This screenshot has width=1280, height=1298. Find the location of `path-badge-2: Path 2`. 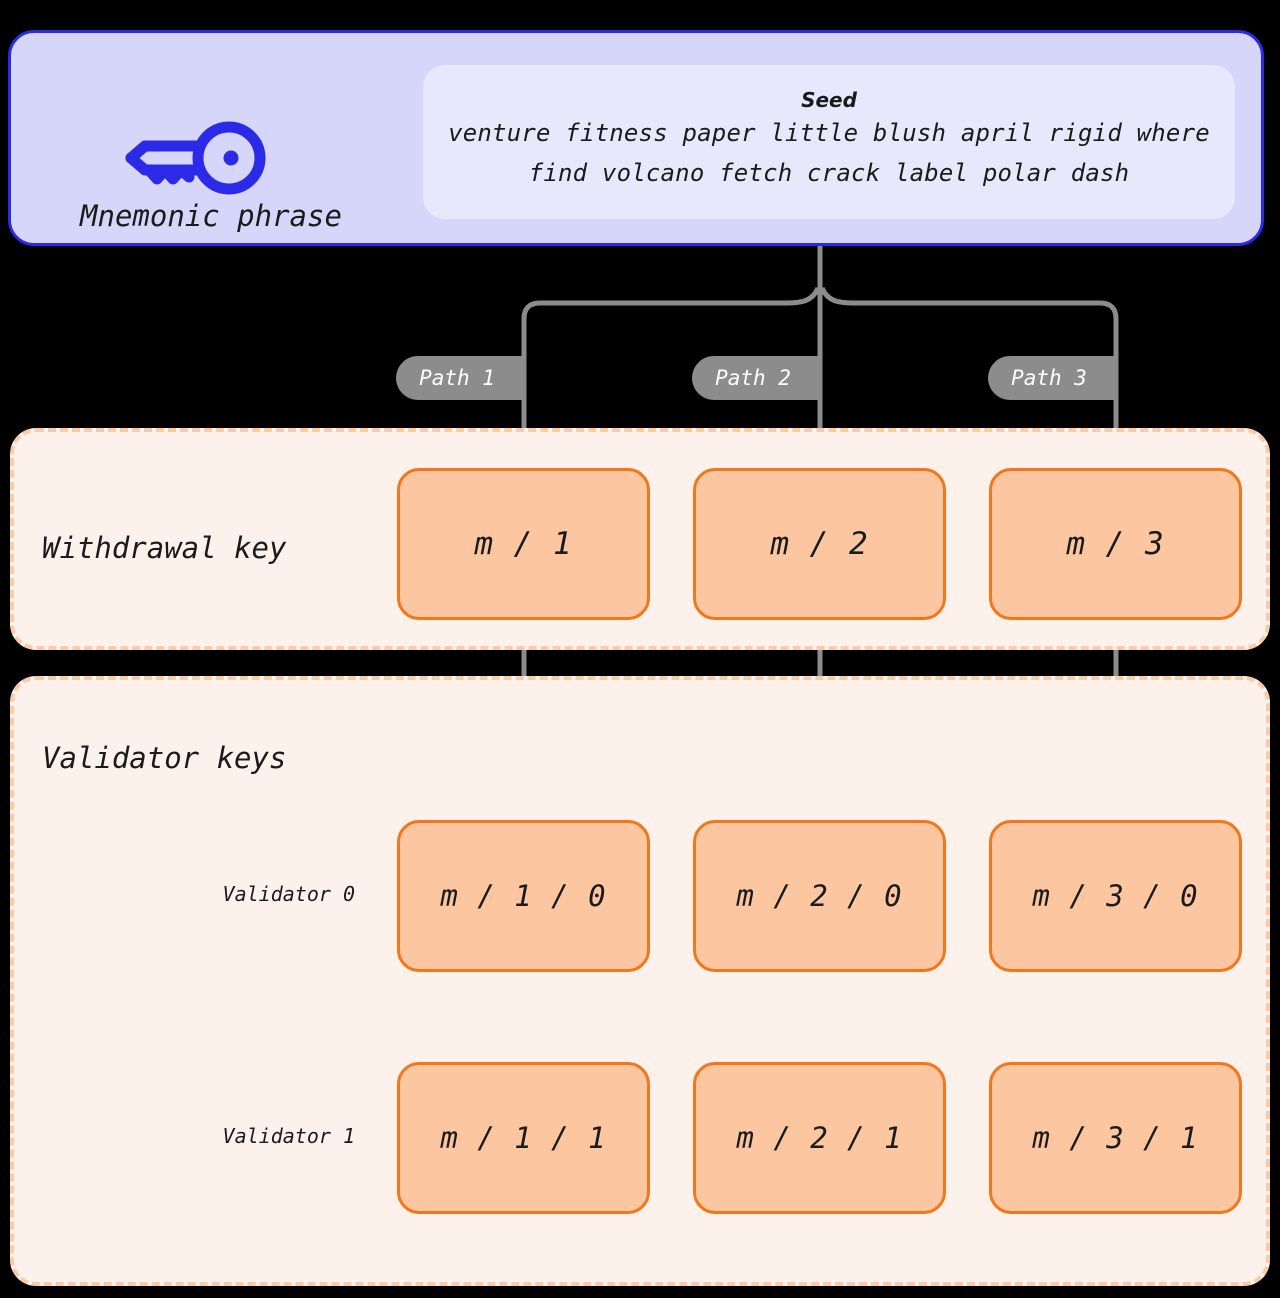

path-badge-2: Path 2 is located at coordinates (756, 378).